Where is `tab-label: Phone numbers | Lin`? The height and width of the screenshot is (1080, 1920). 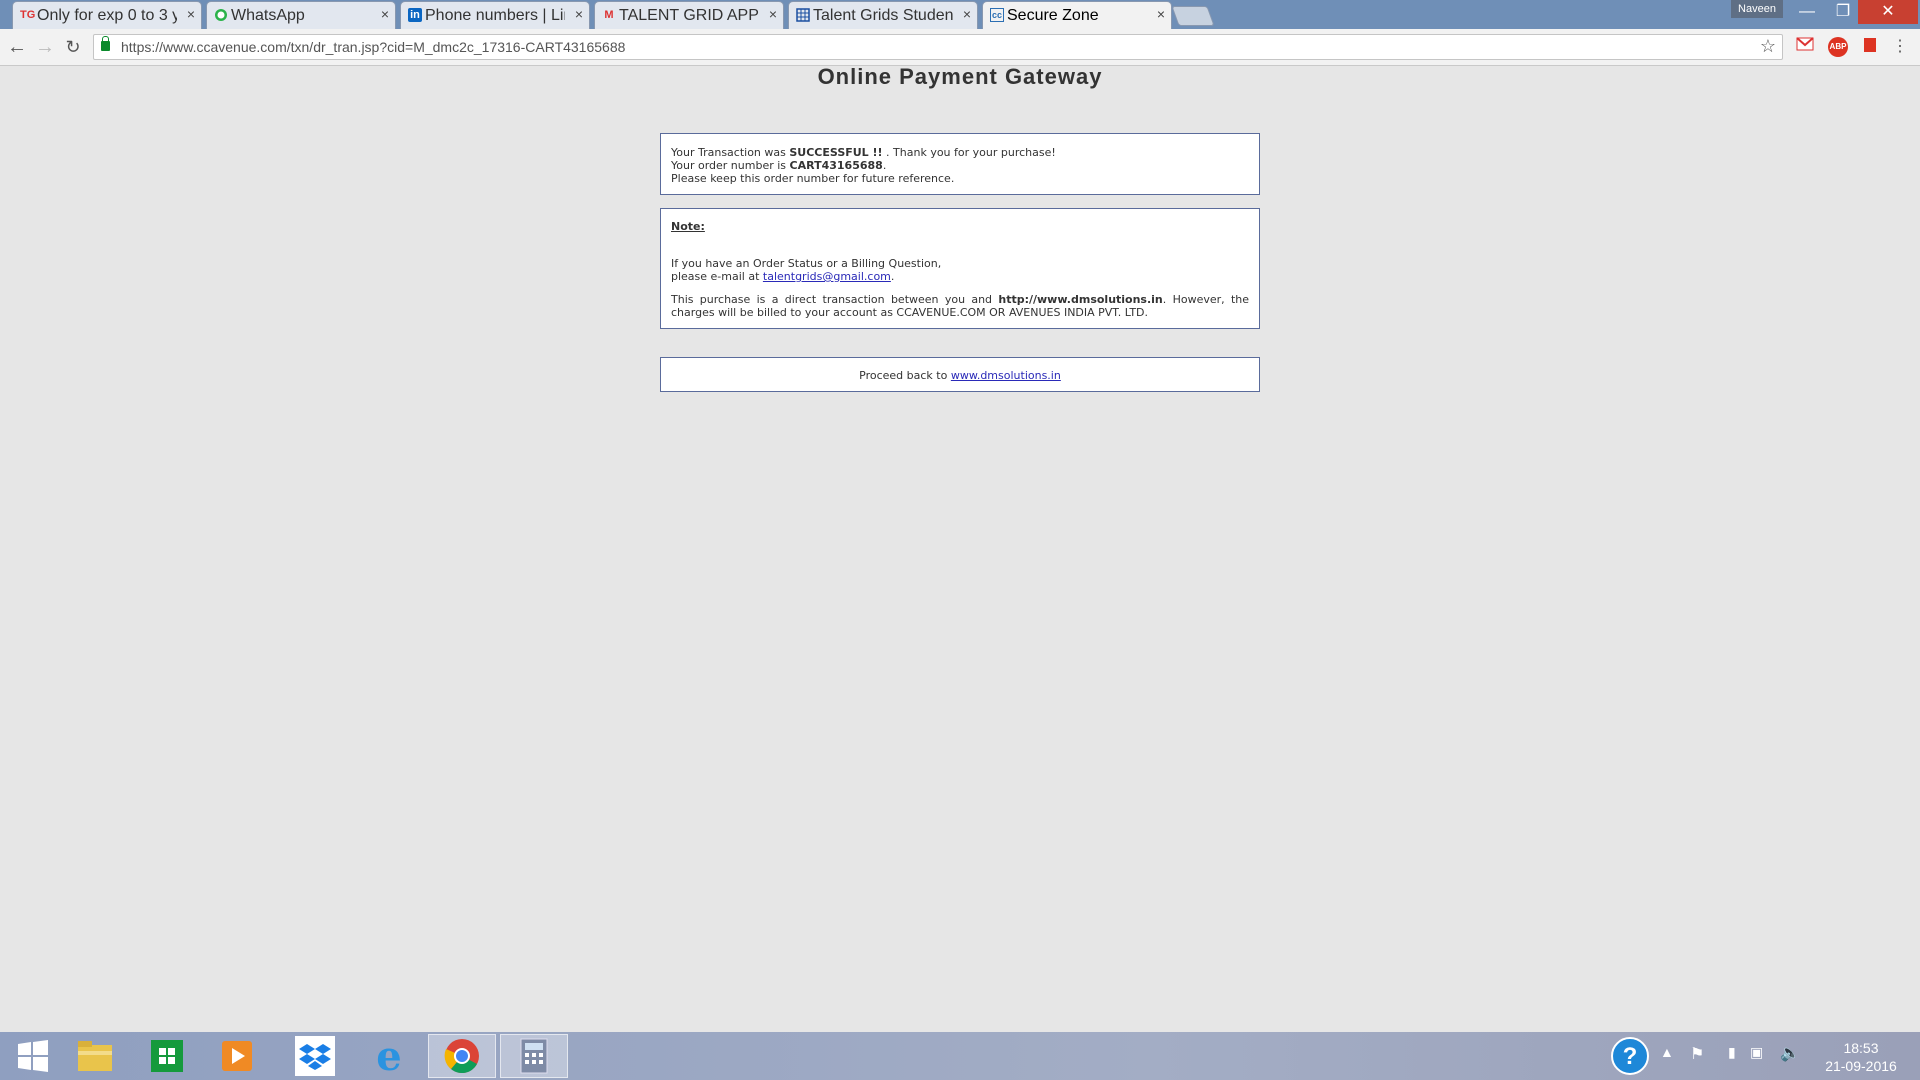 tab-label: Phone numbers | Lin is located at coordinates (495, 15).